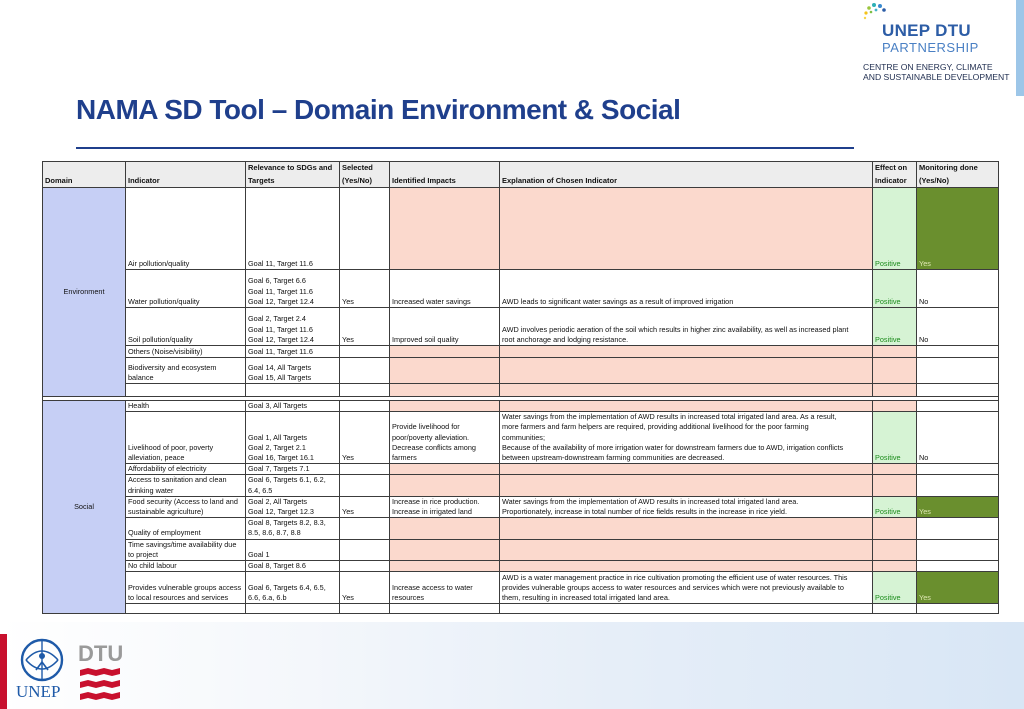 Image resolution: width=1024 pixels, height=709 pixels. Describe the element at coordinates (185, 326) in the screenshot. I see `indicator-cell: Soil pollution/quality` at that location.